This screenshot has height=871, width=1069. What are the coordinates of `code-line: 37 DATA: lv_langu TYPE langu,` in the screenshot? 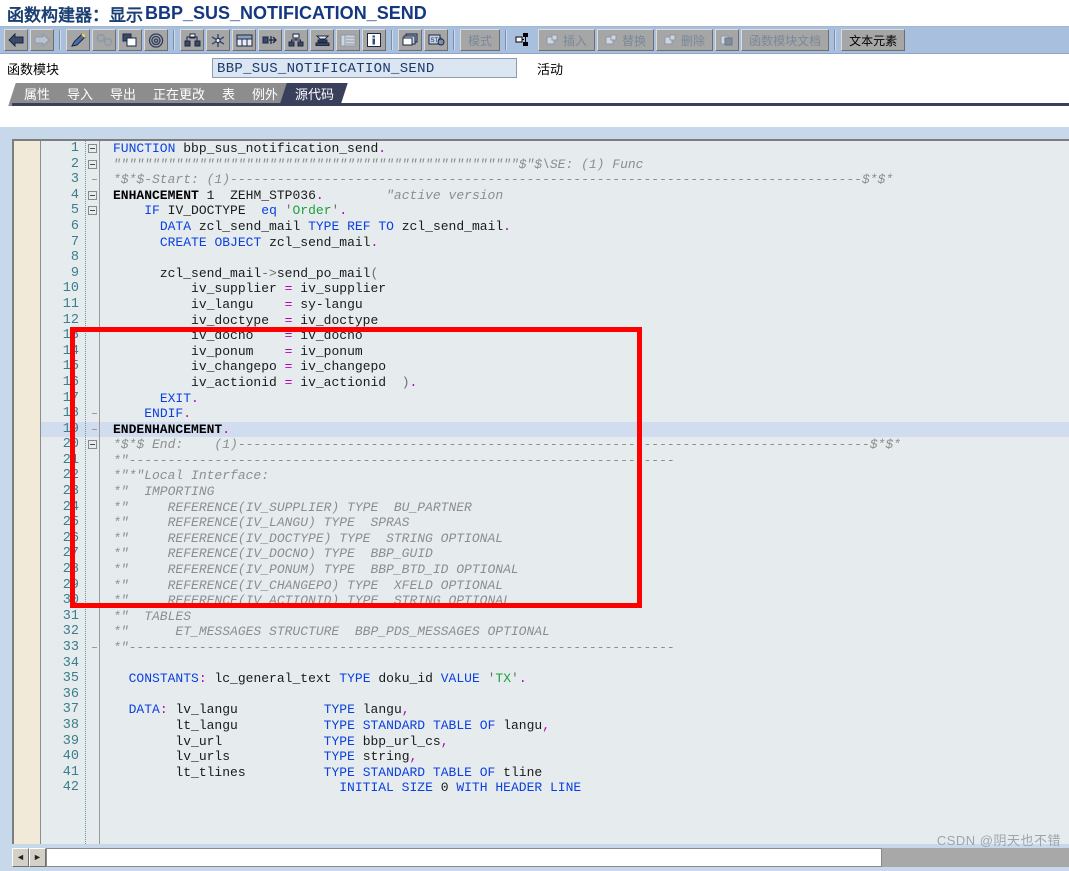 It's located at (555, 710).